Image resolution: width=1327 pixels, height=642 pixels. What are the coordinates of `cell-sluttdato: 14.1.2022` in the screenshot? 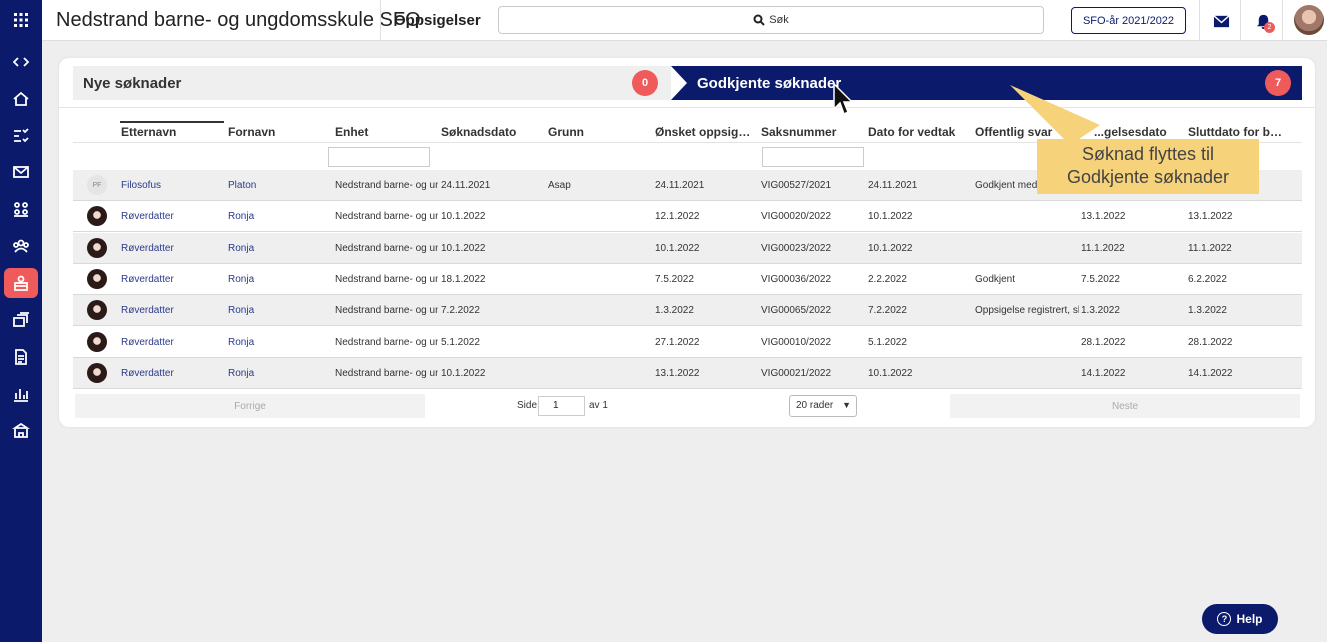 It's located at (1210, 373).